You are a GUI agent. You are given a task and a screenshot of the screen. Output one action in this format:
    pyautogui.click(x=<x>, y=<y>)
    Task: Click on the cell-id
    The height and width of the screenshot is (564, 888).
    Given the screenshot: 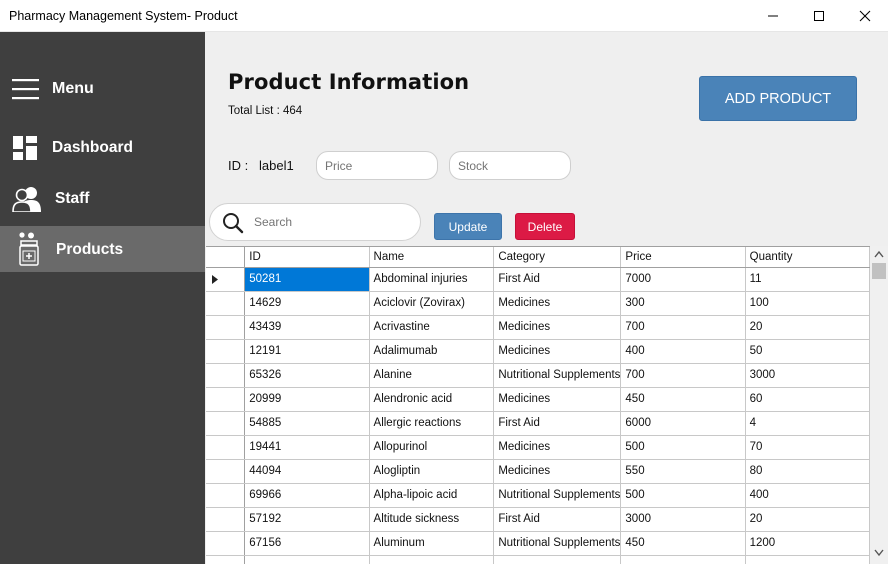 What is the action you would take?
    pyautogui.click(x=307, y=559)
    